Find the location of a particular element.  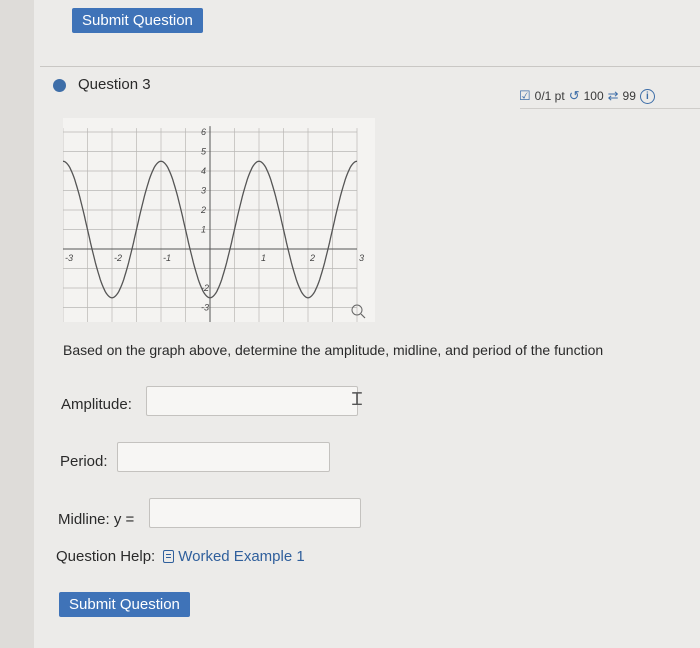

retries-text: 100 is located at coordinates (593, 96).